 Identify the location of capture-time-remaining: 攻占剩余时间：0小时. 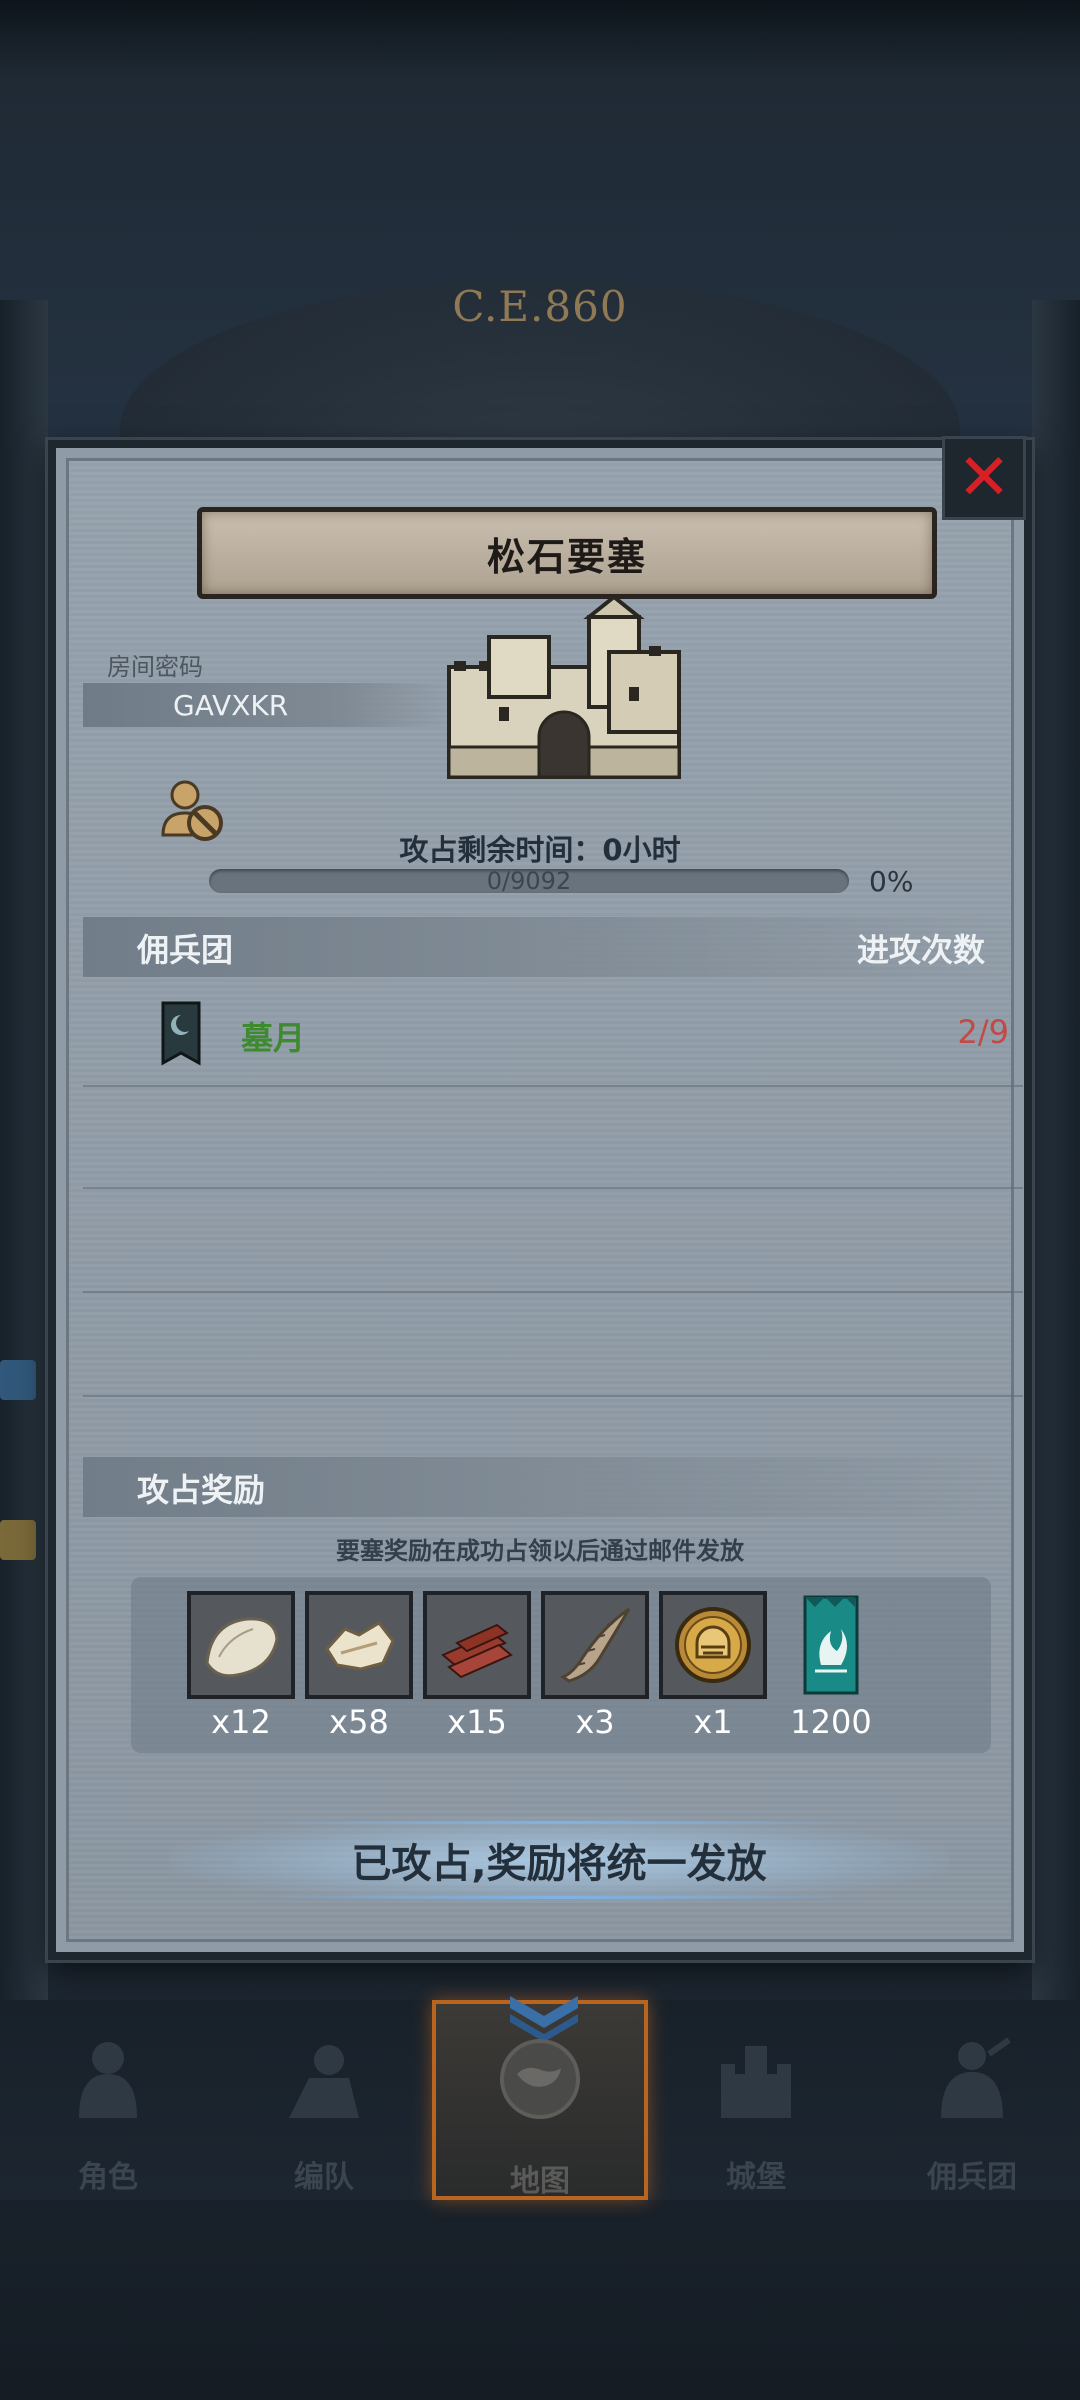
(540, 850).